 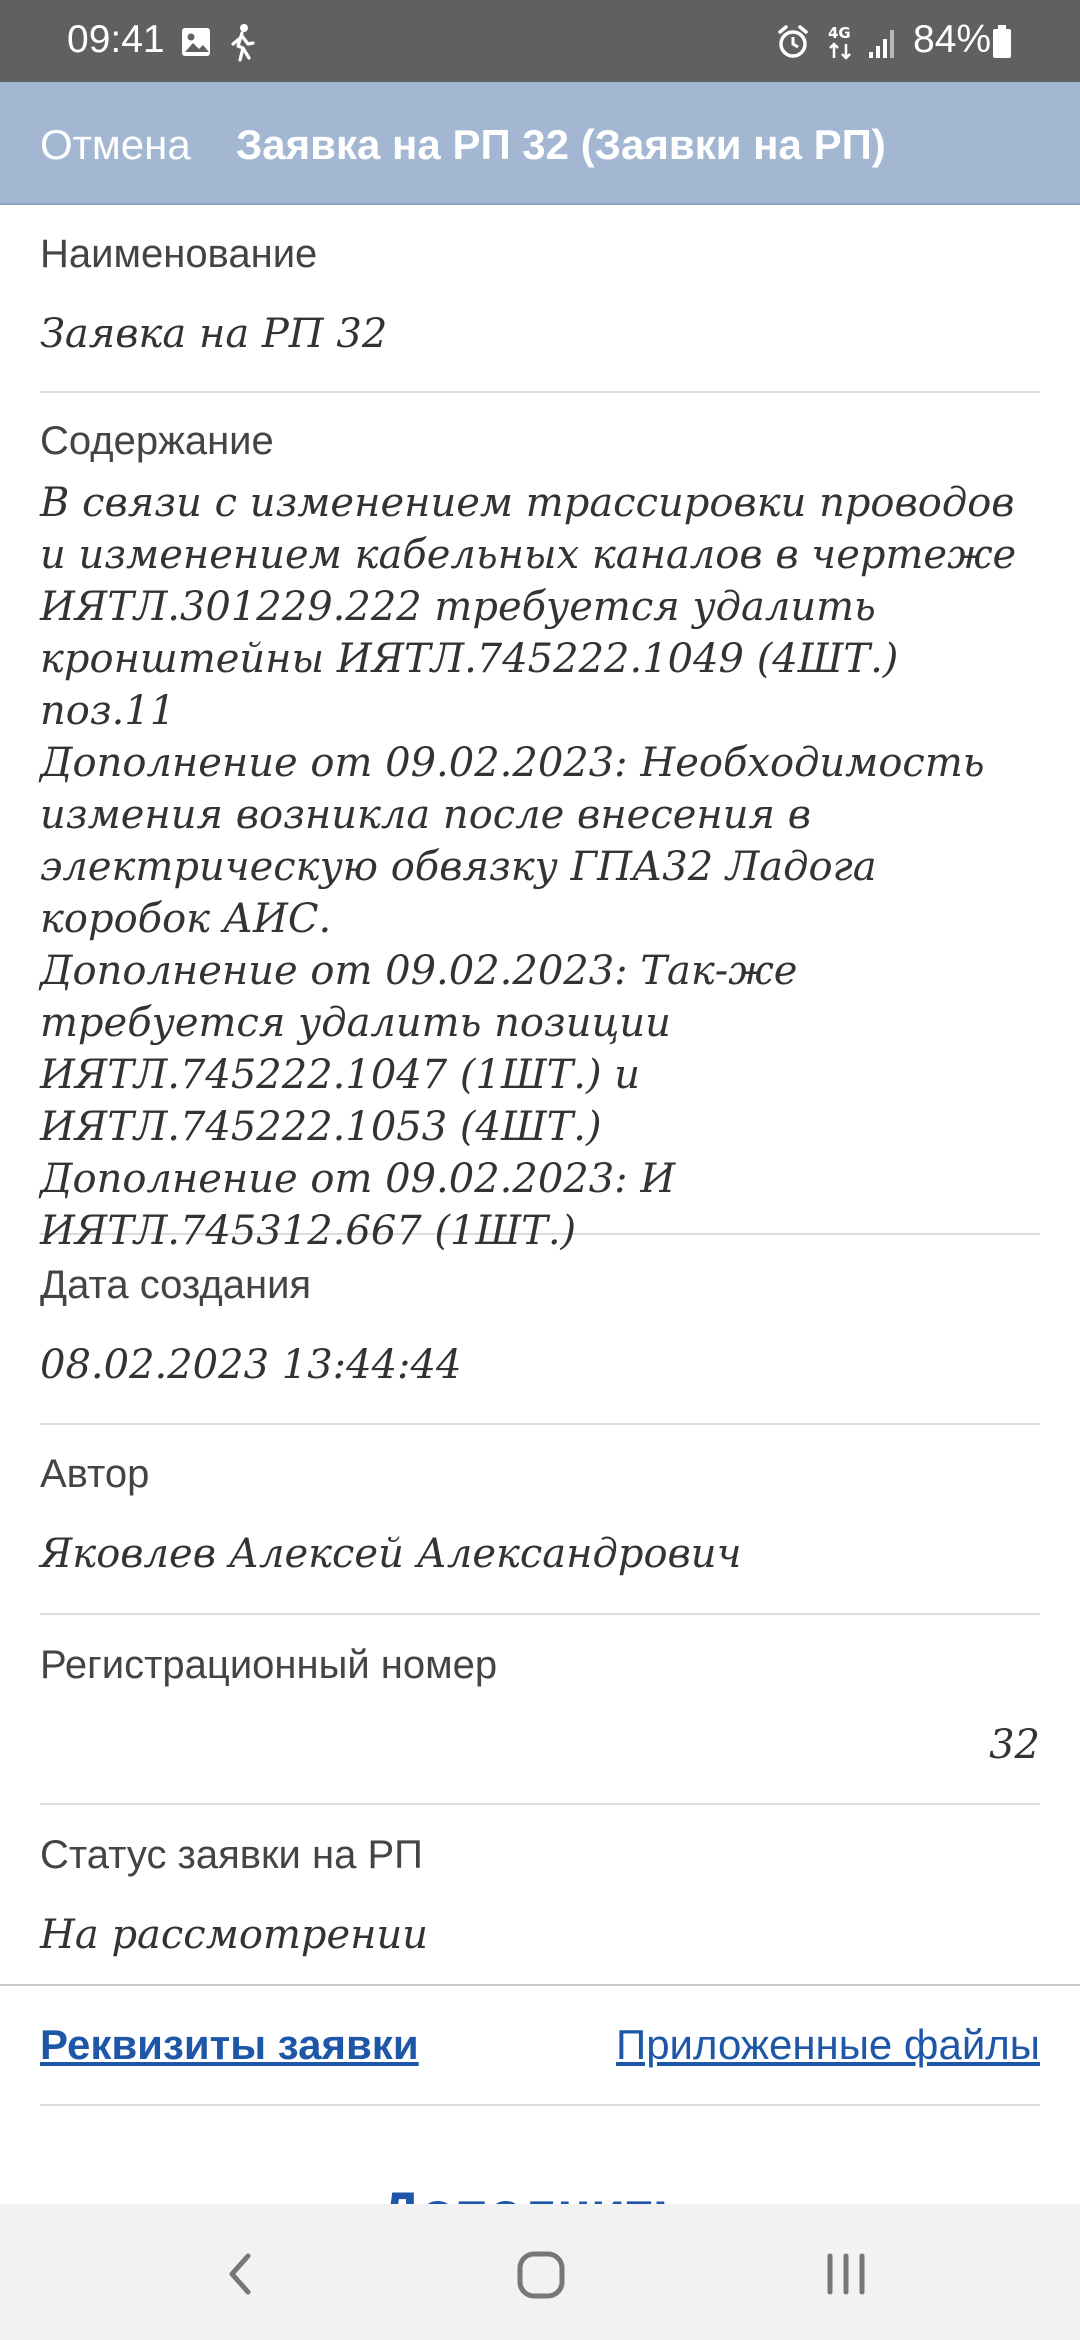 I want to click on system-nav-bar, so click(x=540, y=2272).